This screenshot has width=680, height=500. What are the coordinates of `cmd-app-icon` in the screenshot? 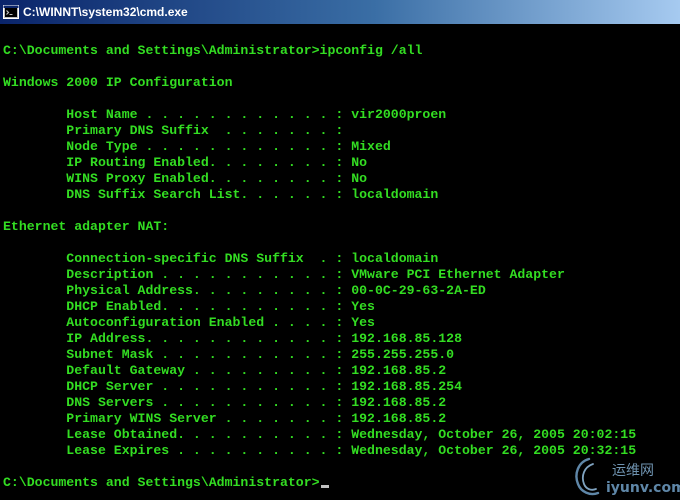 It's located at (11, 12).